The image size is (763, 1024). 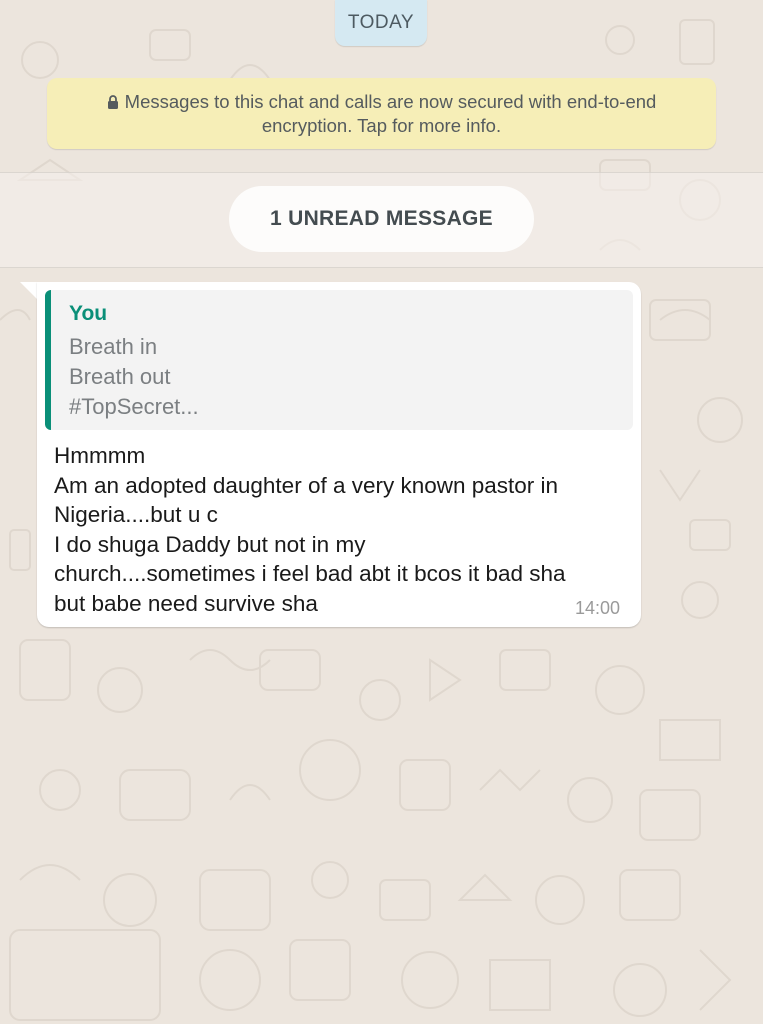 What do you see at coordinates (29, 291) in the screenshot?
I see `message-bubble-tail` at bounding box center [29, 291].